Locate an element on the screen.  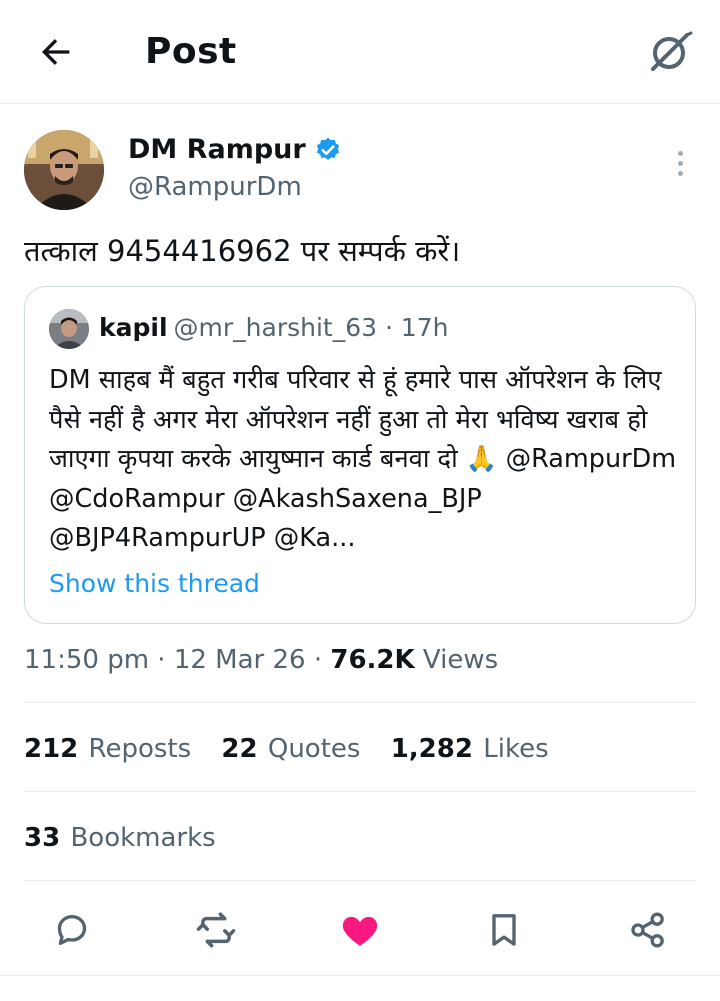
action-bar is located at coordinates (360, 930).